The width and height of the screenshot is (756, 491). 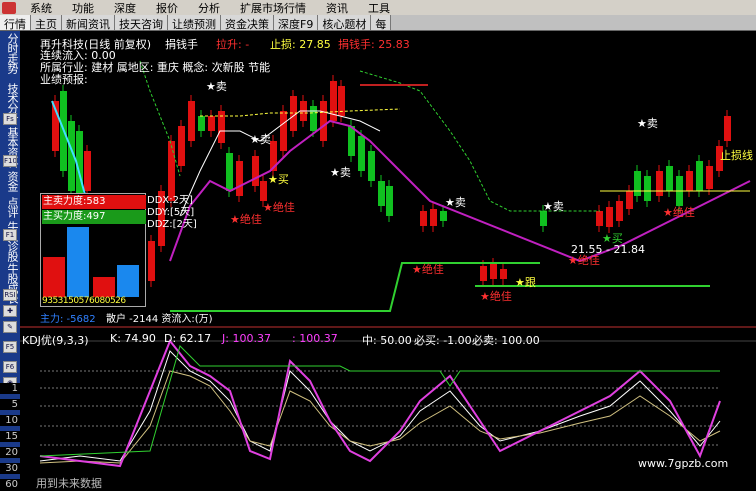 I want to click on tab-bar: 行情 主页 新闻资讯 技天咨询 让绩预测 资金决策 深度F9 核心题材 每, so click(x=378, y=23).